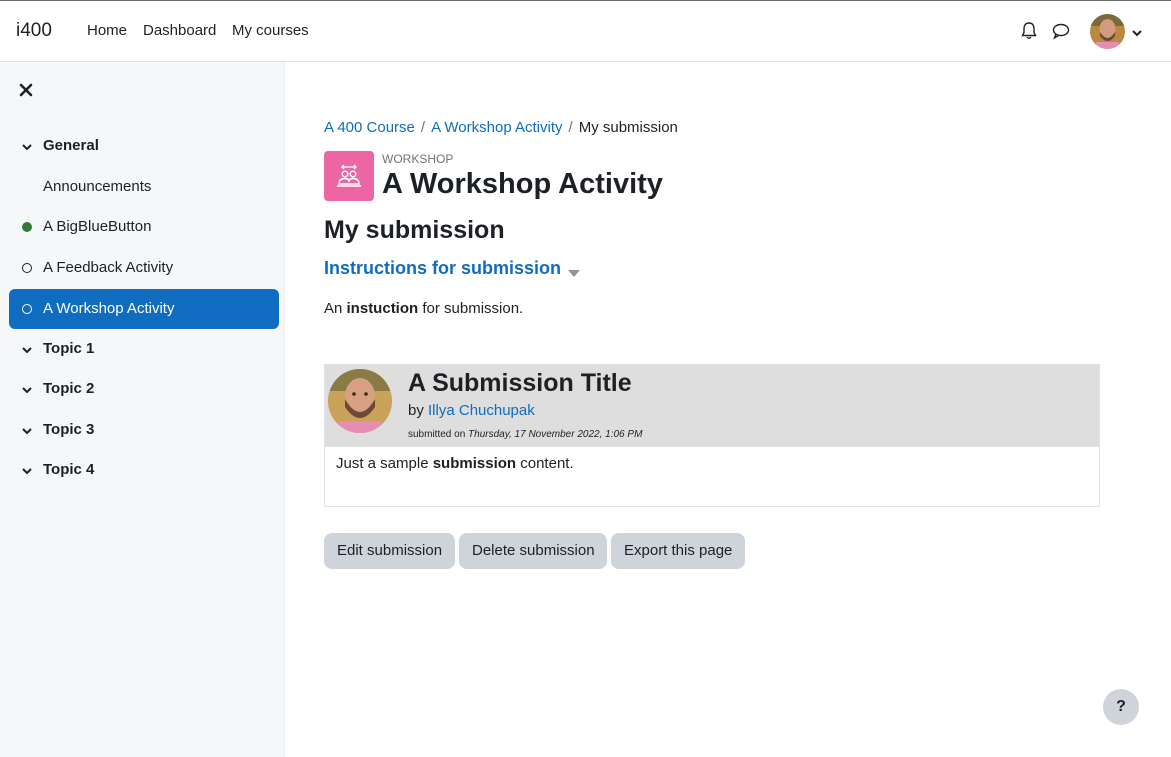 The image size is (1171, 757). I want to click on author-link: Illya Chuchupak, so click(481, 410).